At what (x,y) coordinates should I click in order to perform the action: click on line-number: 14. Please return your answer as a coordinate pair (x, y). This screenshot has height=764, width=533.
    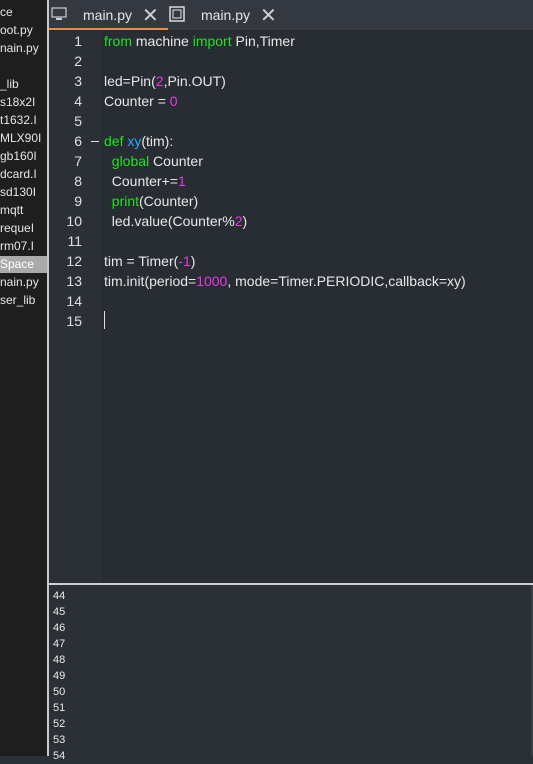
    Looking at the image, I should click on (74, 301).